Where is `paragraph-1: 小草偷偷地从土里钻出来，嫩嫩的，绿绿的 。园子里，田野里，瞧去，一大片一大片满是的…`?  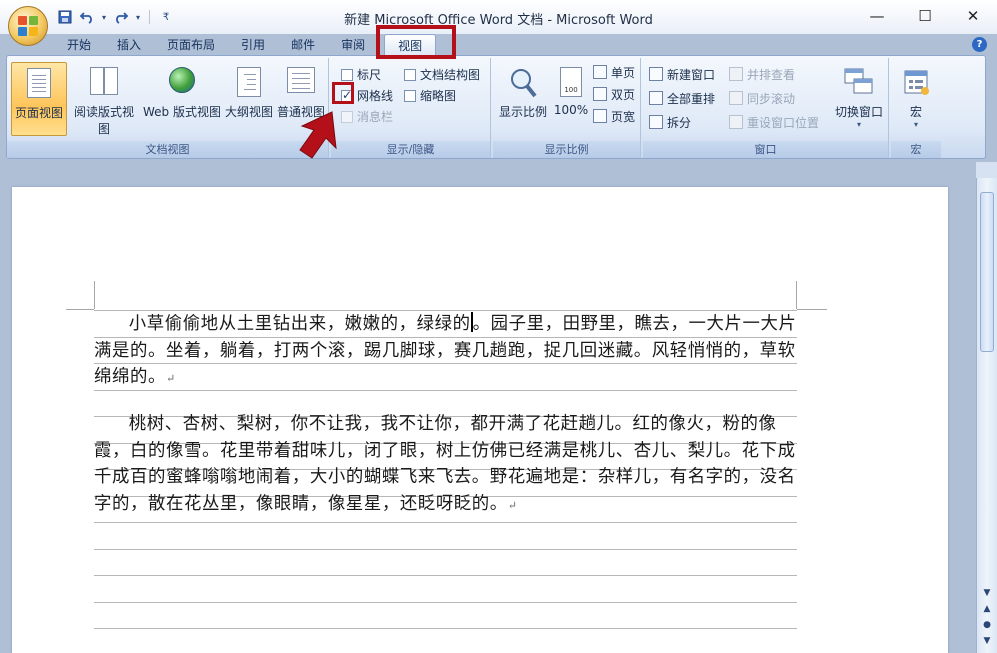 paragraph-1: 小草偷偷地从土里钻出来，嫩嫩的，绿绿的 。园子里，田野里，瞧去，一大片一大片满是的… is located at coordinates (446, 352).